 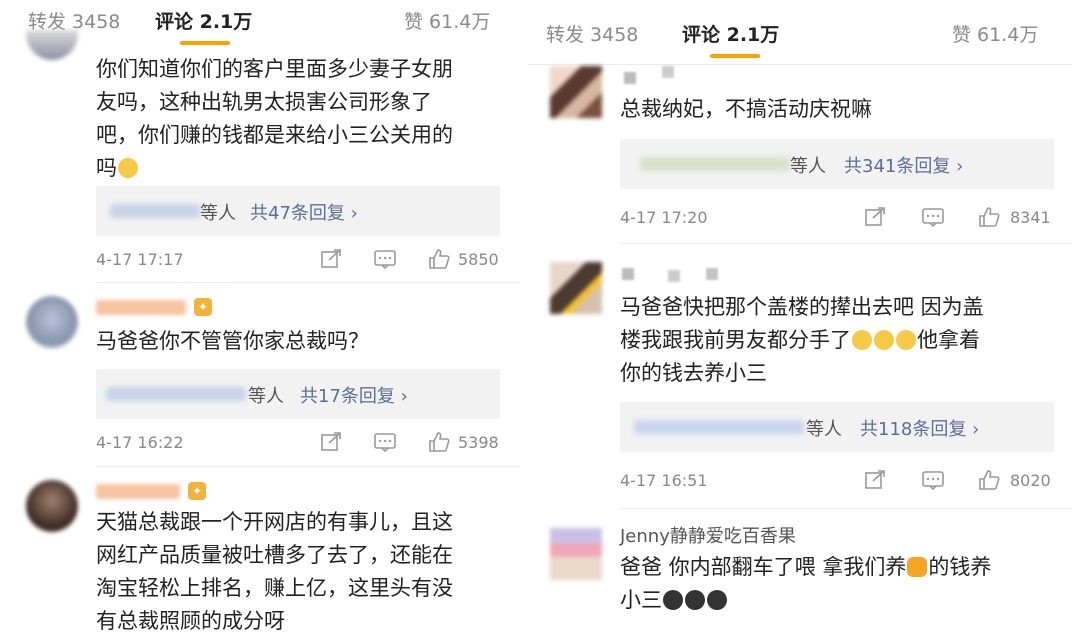 What do you see at coordinates (354, 395) in the screenshot?
I see `view-replies-link: 共17条回复 ›` at bounding box center [354, 395].